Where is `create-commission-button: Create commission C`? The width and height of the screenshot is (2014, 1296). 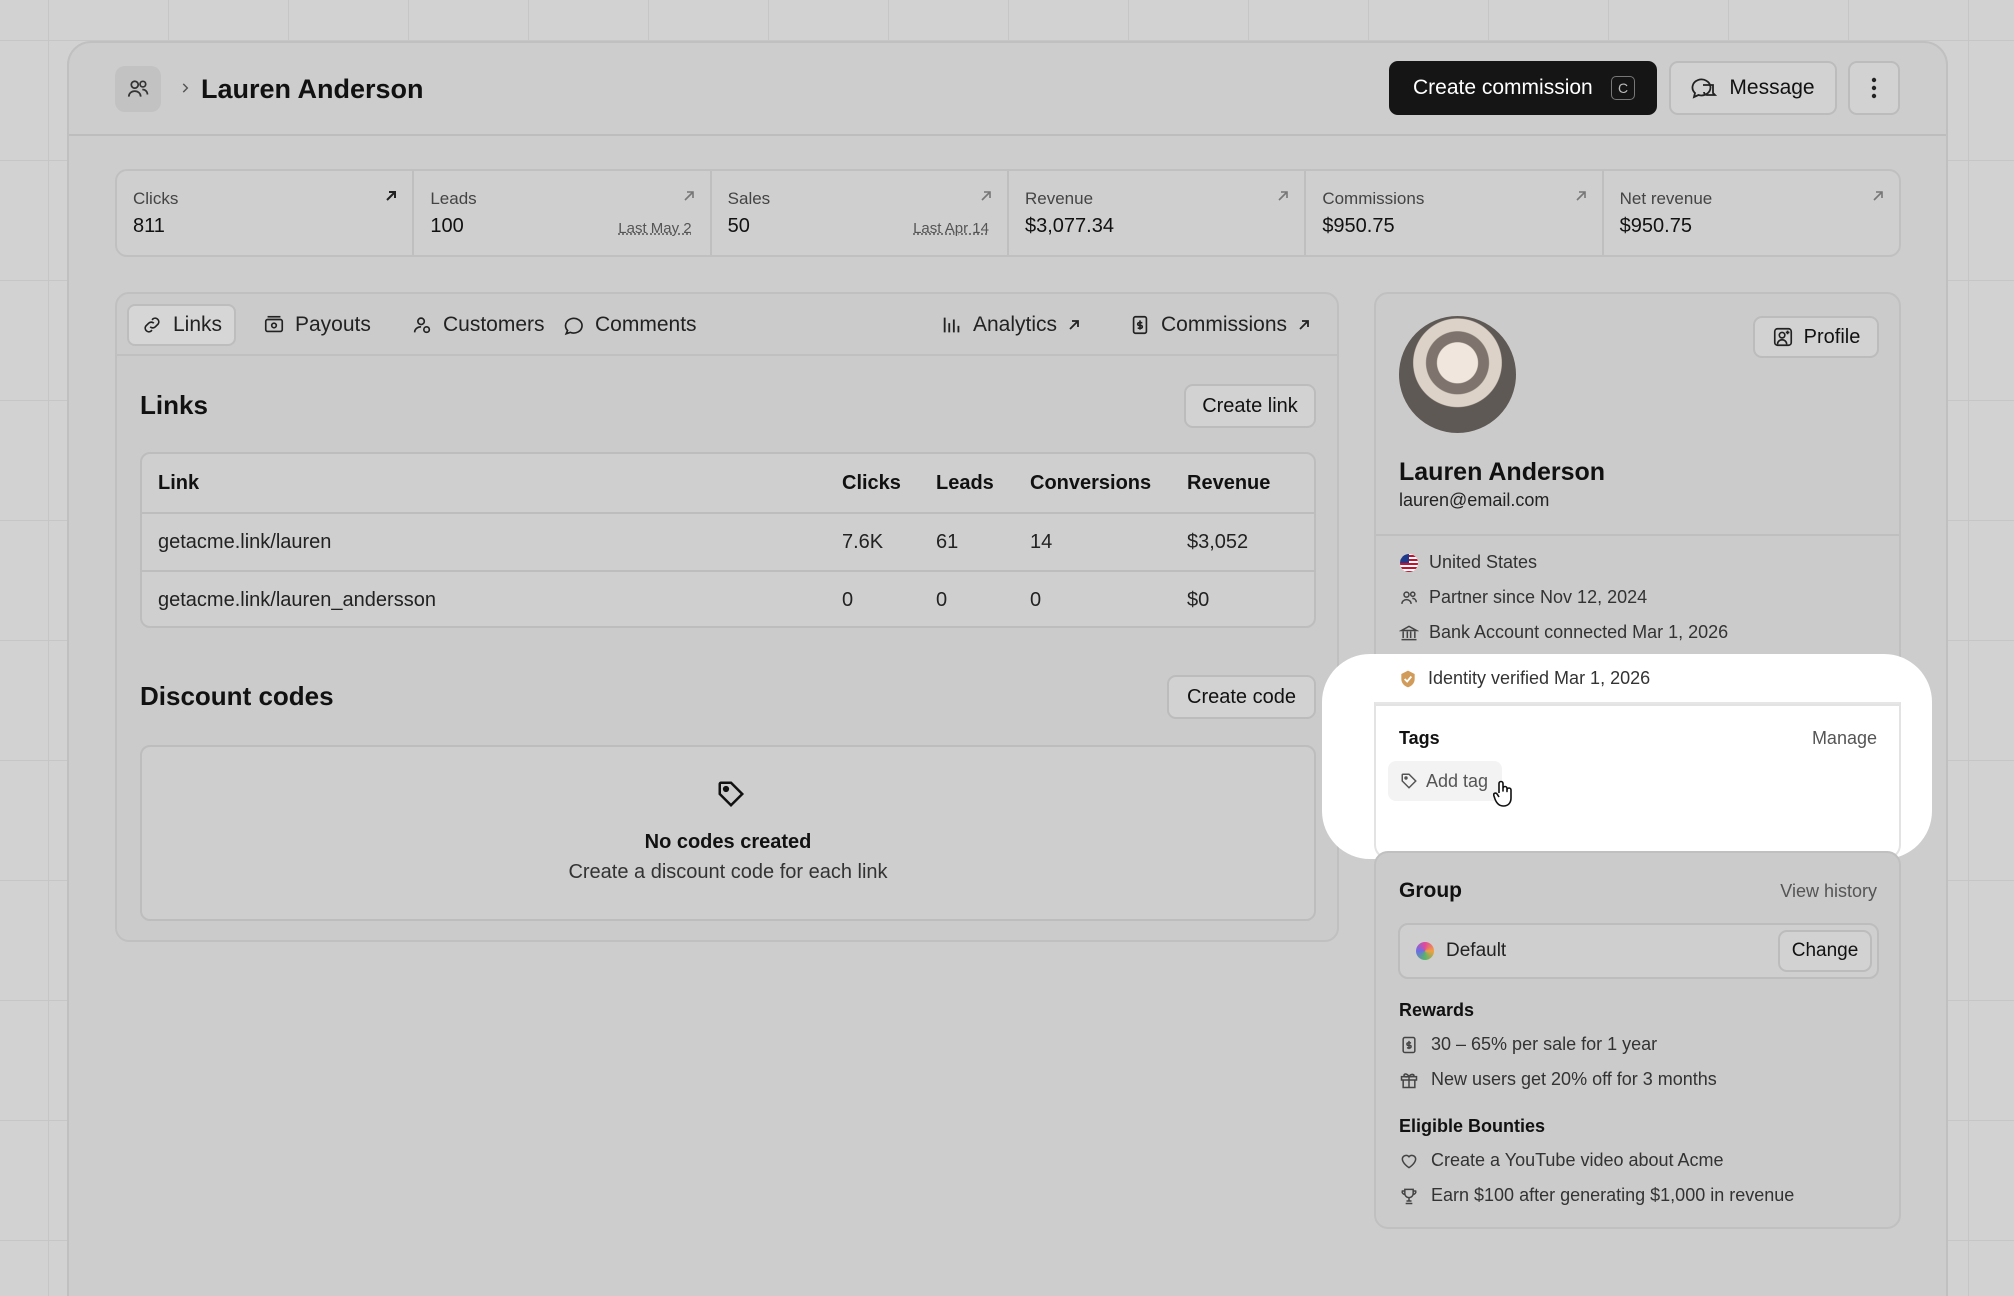
create-commission-button: Create commission C is located at coordinates (1523, 88).